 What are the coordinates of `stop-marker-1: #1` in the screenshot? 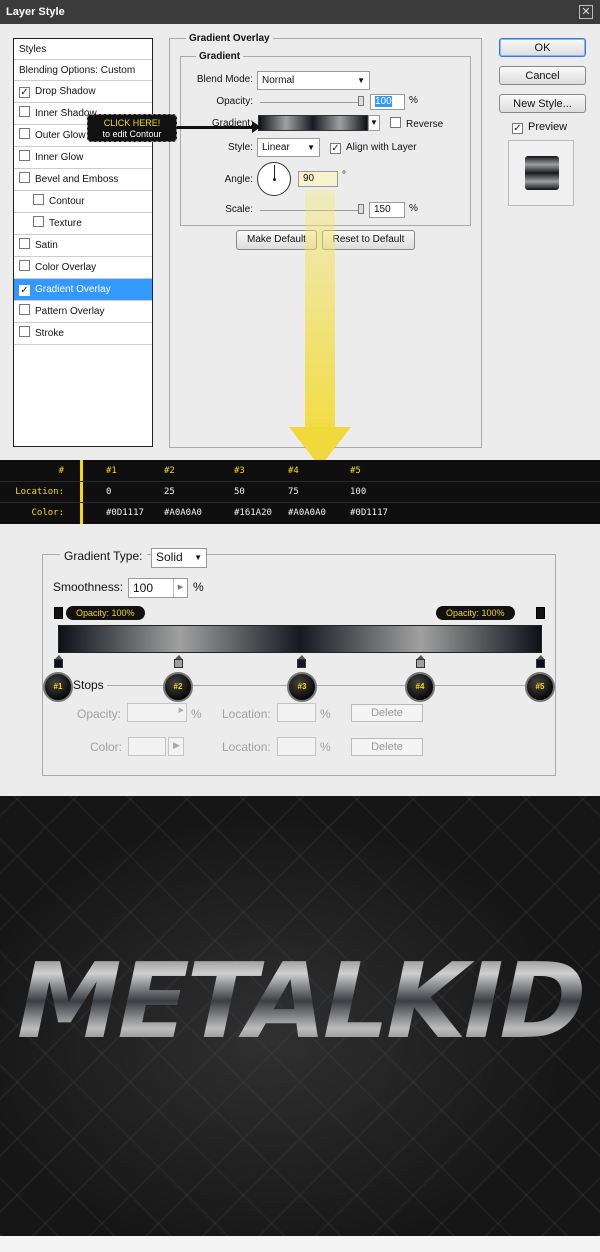 It's located at (58, 687).